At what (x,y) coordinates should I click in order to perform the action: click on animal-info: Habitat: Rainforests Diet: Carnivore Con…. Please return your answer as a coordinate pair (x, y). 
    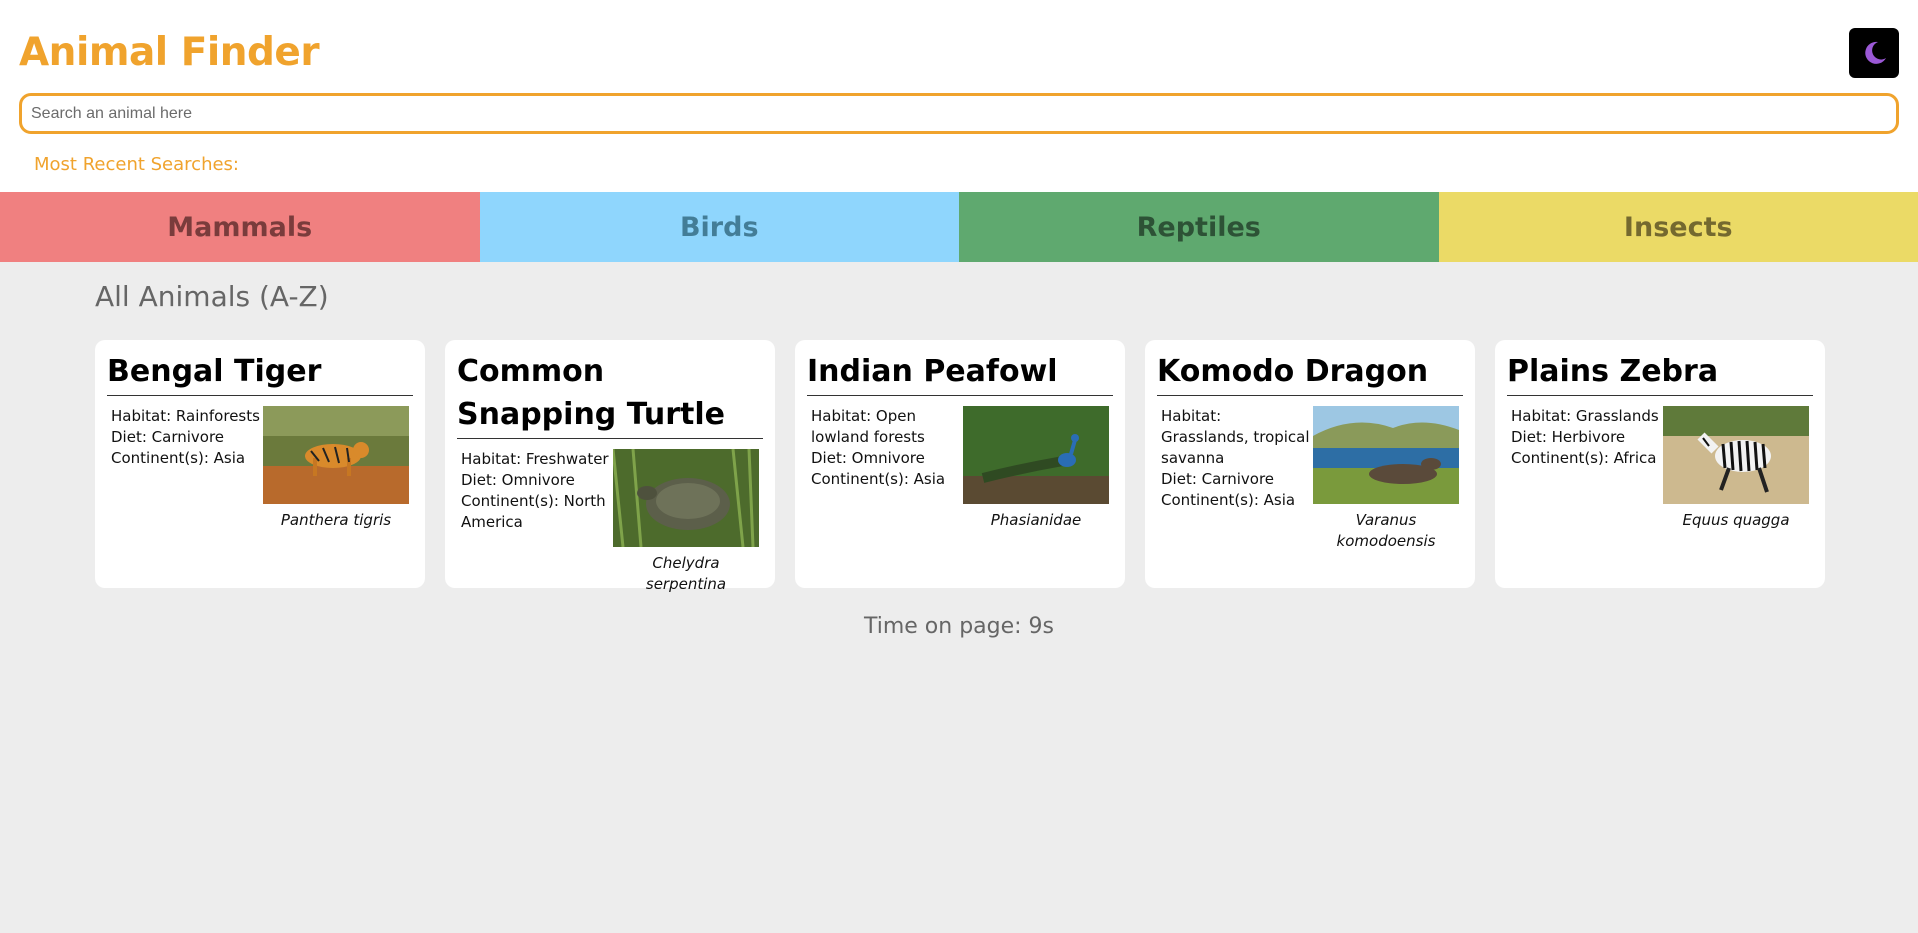
    Looking at the image, I should click on (185, 468).